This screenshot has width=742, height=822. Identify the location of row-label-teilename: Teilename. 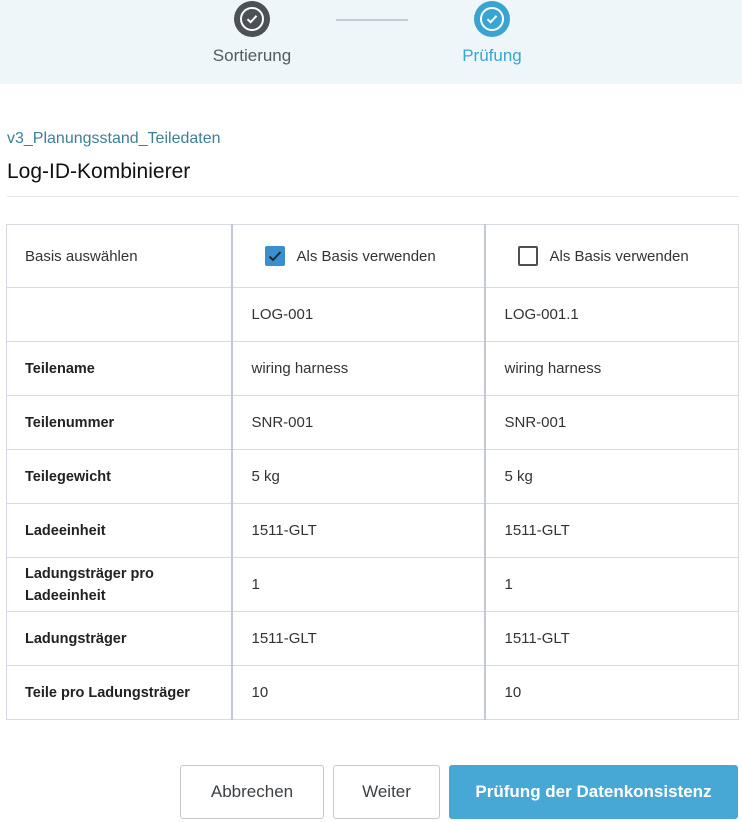
(119, 368).